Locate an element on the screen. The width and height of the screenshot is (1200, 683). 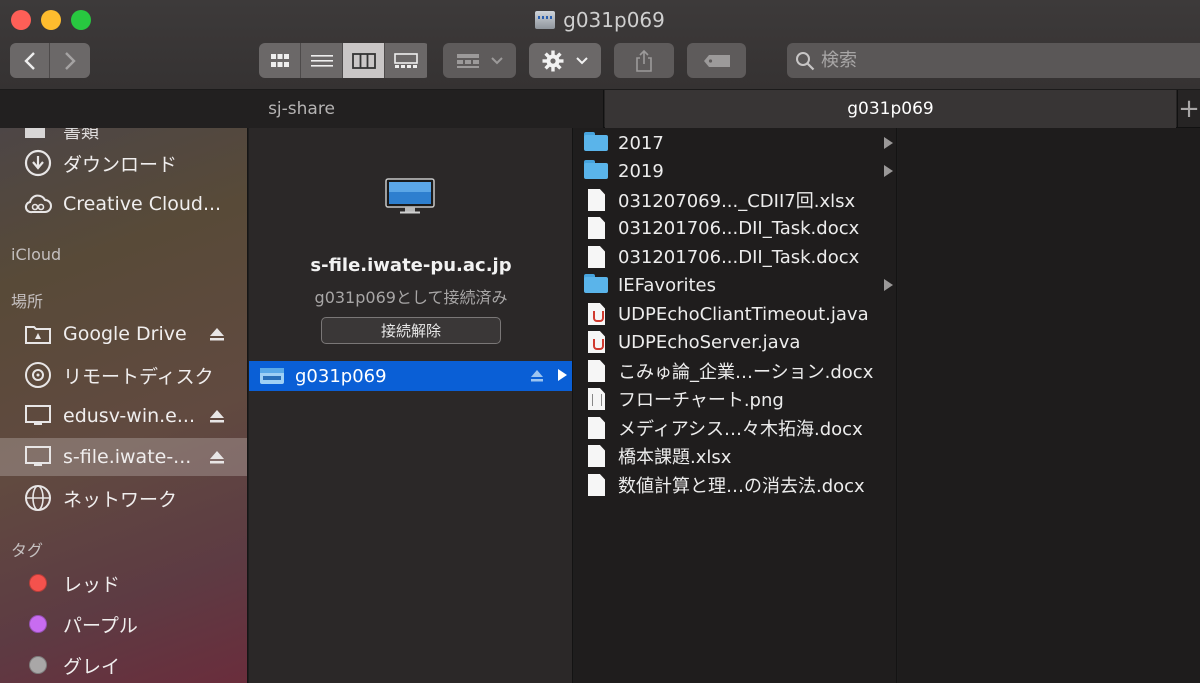
file-row: こみゅ論_企業…ーション.docx is located at coordinates (735, 371).